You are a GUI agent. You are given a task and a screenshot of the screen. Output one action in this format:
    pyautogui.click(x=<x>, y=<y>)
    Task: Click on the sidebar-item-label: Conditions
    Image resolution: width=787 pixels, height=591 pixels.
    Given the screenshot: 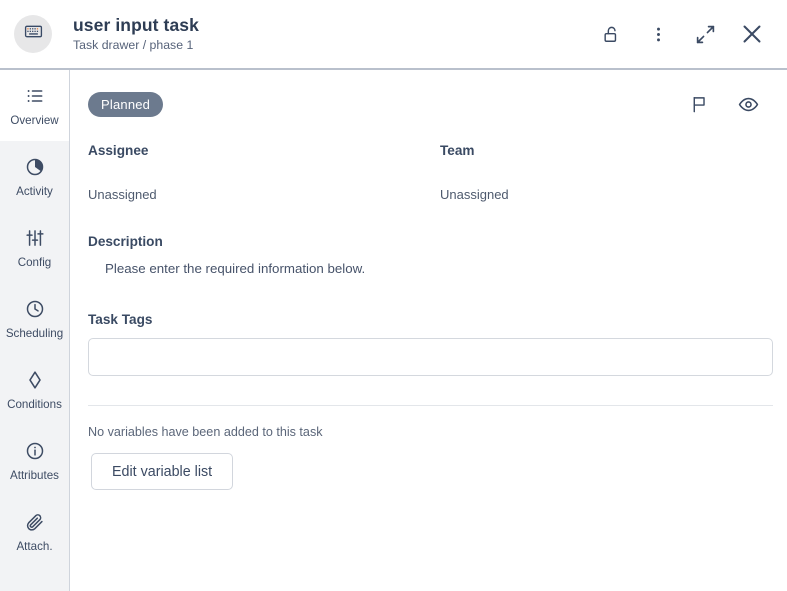 What is the action you would take?
    pyautogui.click(x=34, y=404)
    